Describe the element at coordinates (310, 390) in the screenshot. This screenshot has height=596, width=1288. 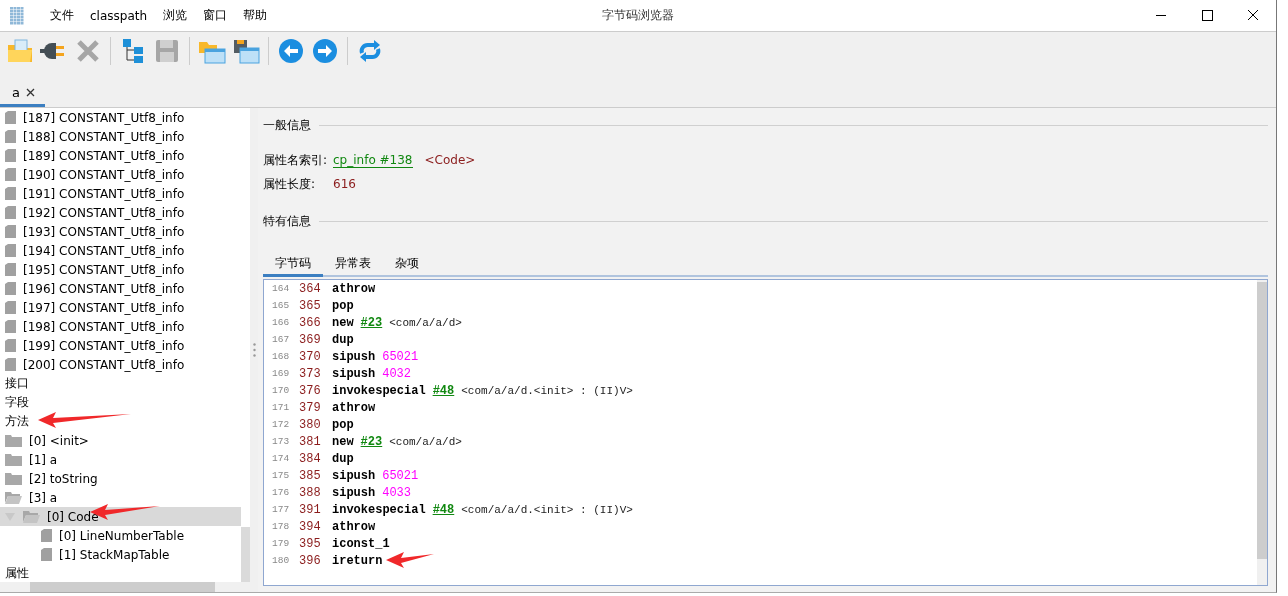
I see `code-offset: 376` at that location.